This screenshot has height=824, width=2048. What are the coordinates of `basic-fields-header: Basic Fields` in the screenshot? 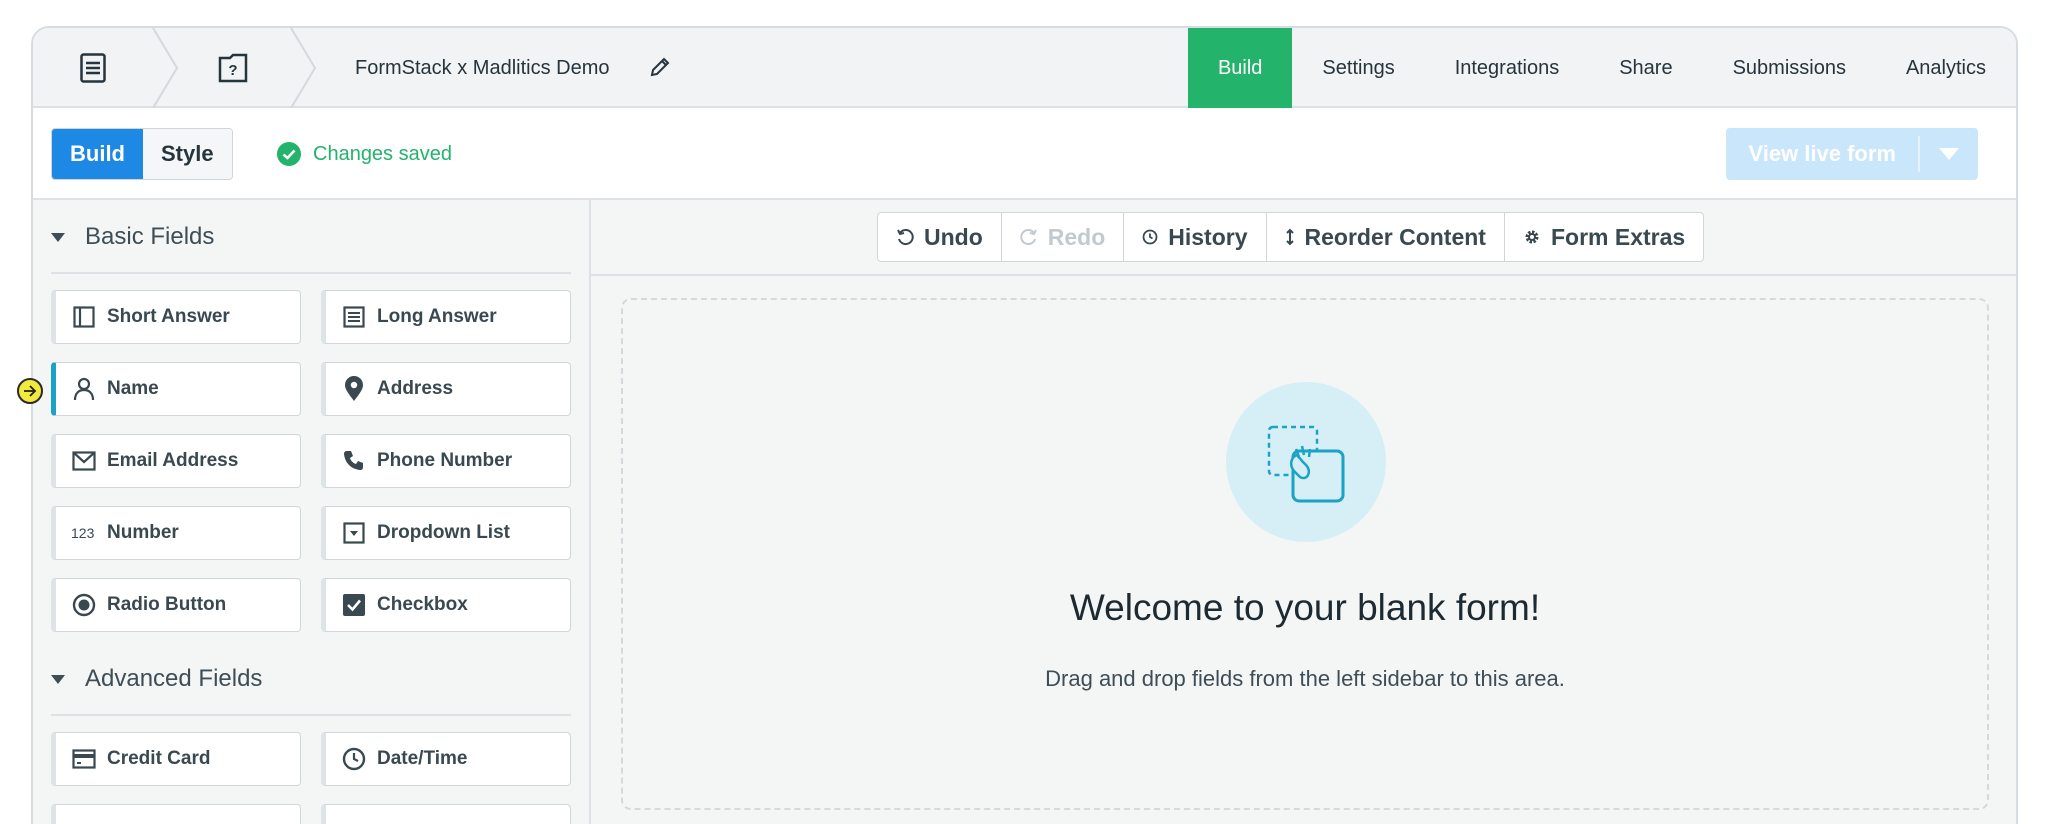 It's located at (132, 237).